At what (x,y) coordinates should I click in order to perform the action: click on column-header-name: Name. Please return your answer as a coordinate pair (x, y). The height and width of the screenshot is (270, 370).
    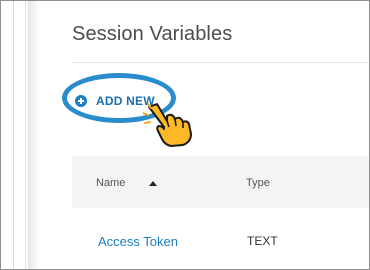
    Looking at the image, I should click on (110, 183).